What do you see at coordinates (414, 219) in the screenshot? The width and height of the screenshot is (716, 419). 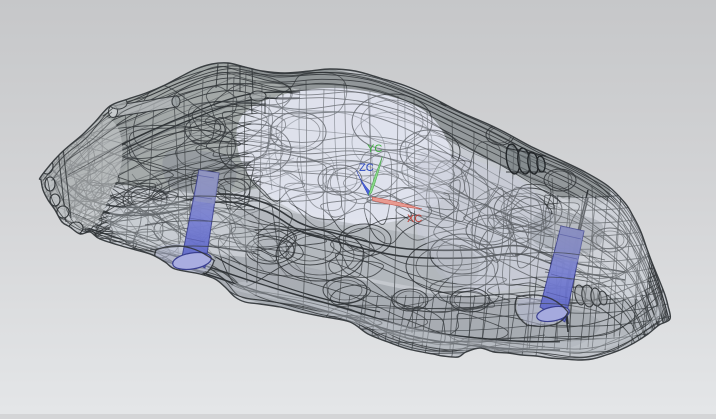 I see `svg-text: XC` at bounding box center [414, 219].